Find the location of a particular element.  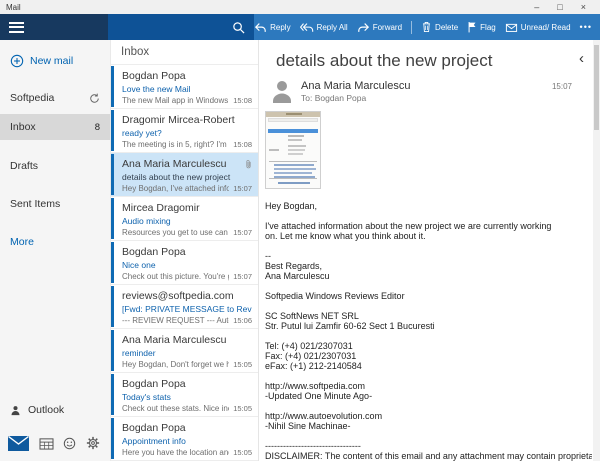

settings-gear-icon is located at coordinates (93, 443).